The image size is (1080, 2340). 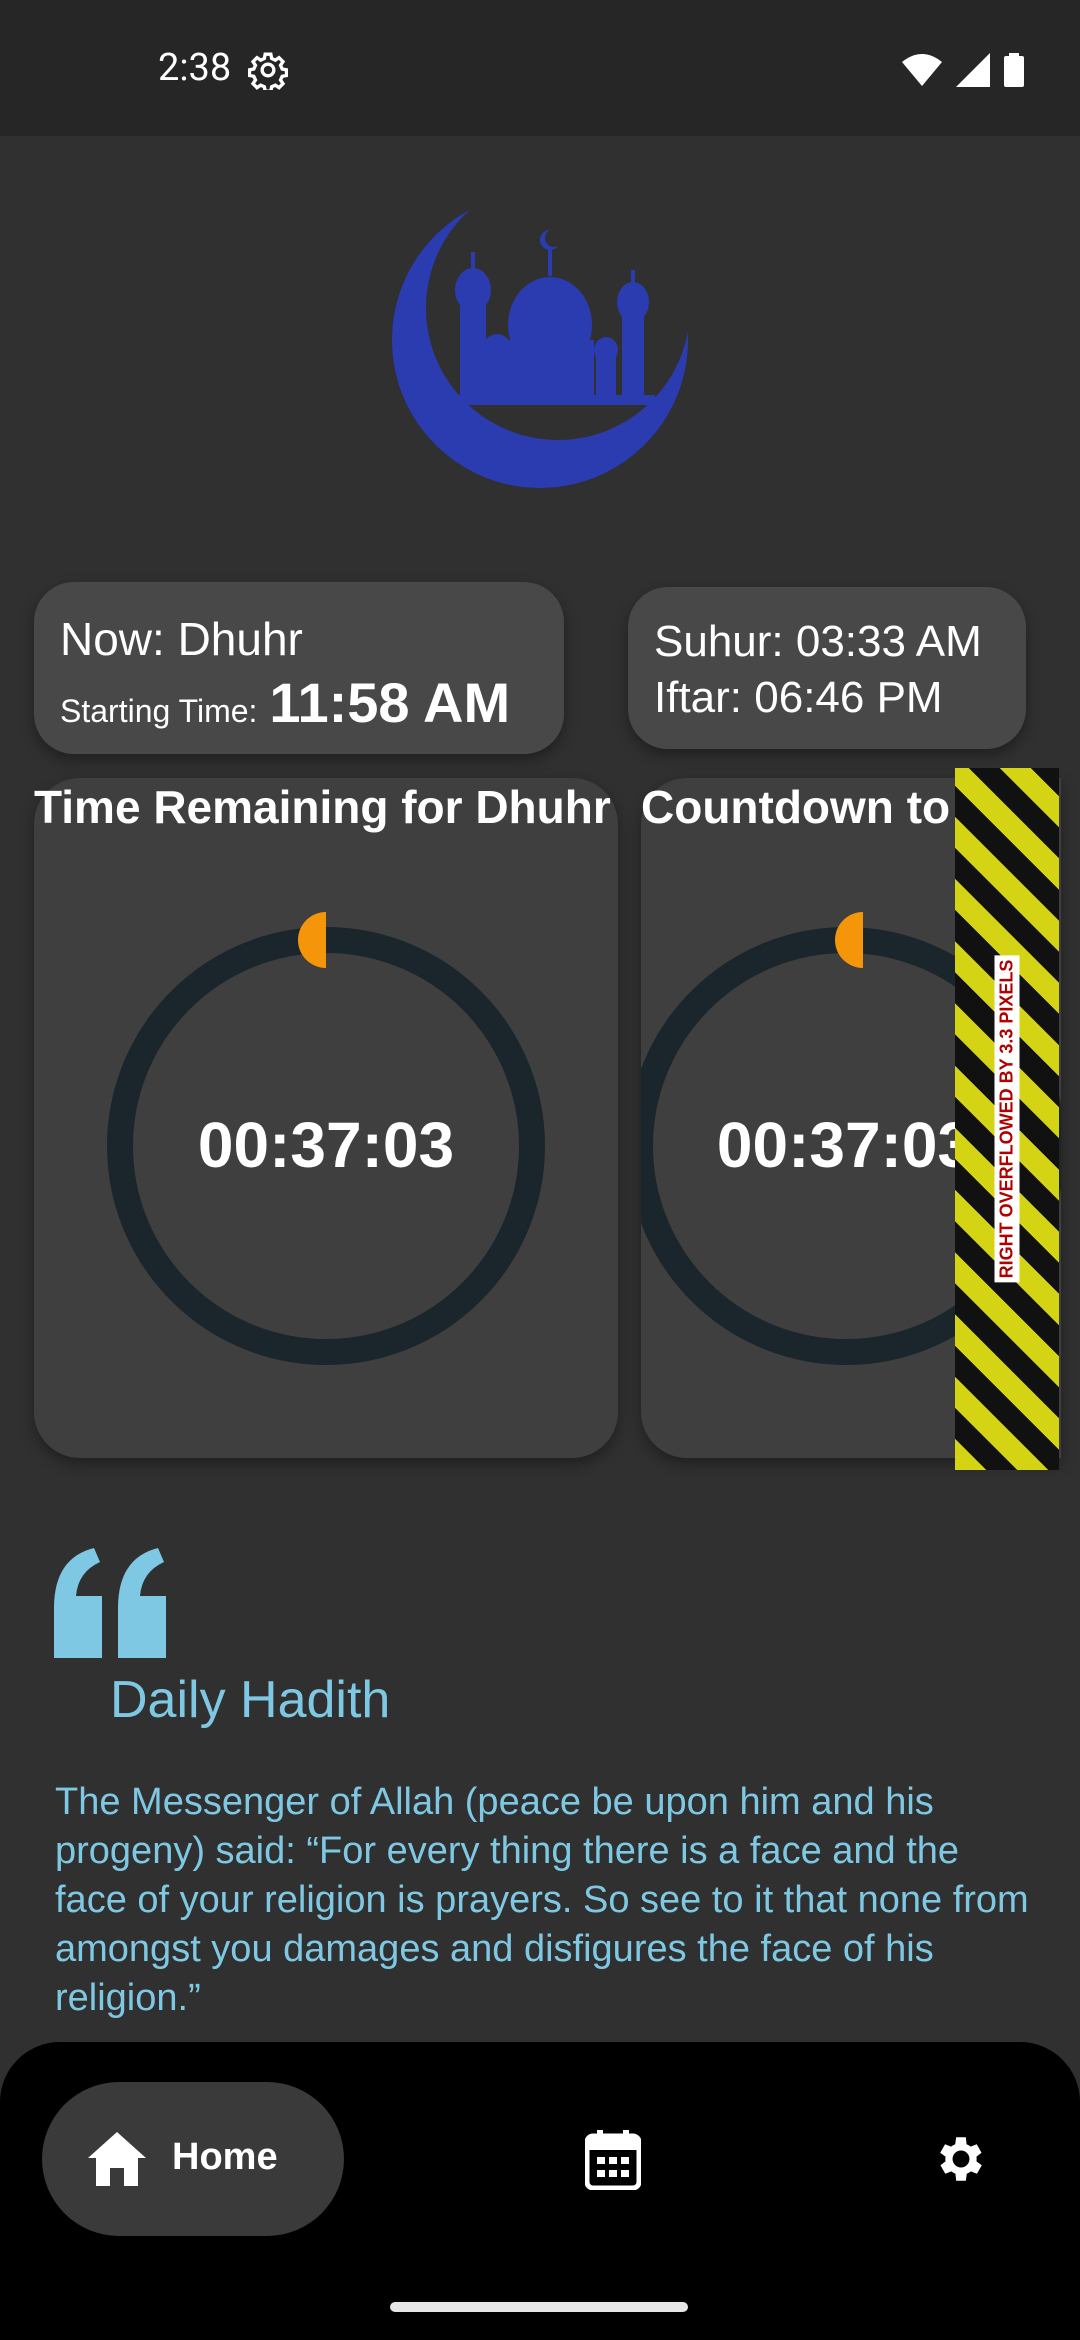 What do you see at coordinates (159, 711) in the screenshot?
I see `starting-time-prefix: Starting Time:` at bounding box center [159, 711].